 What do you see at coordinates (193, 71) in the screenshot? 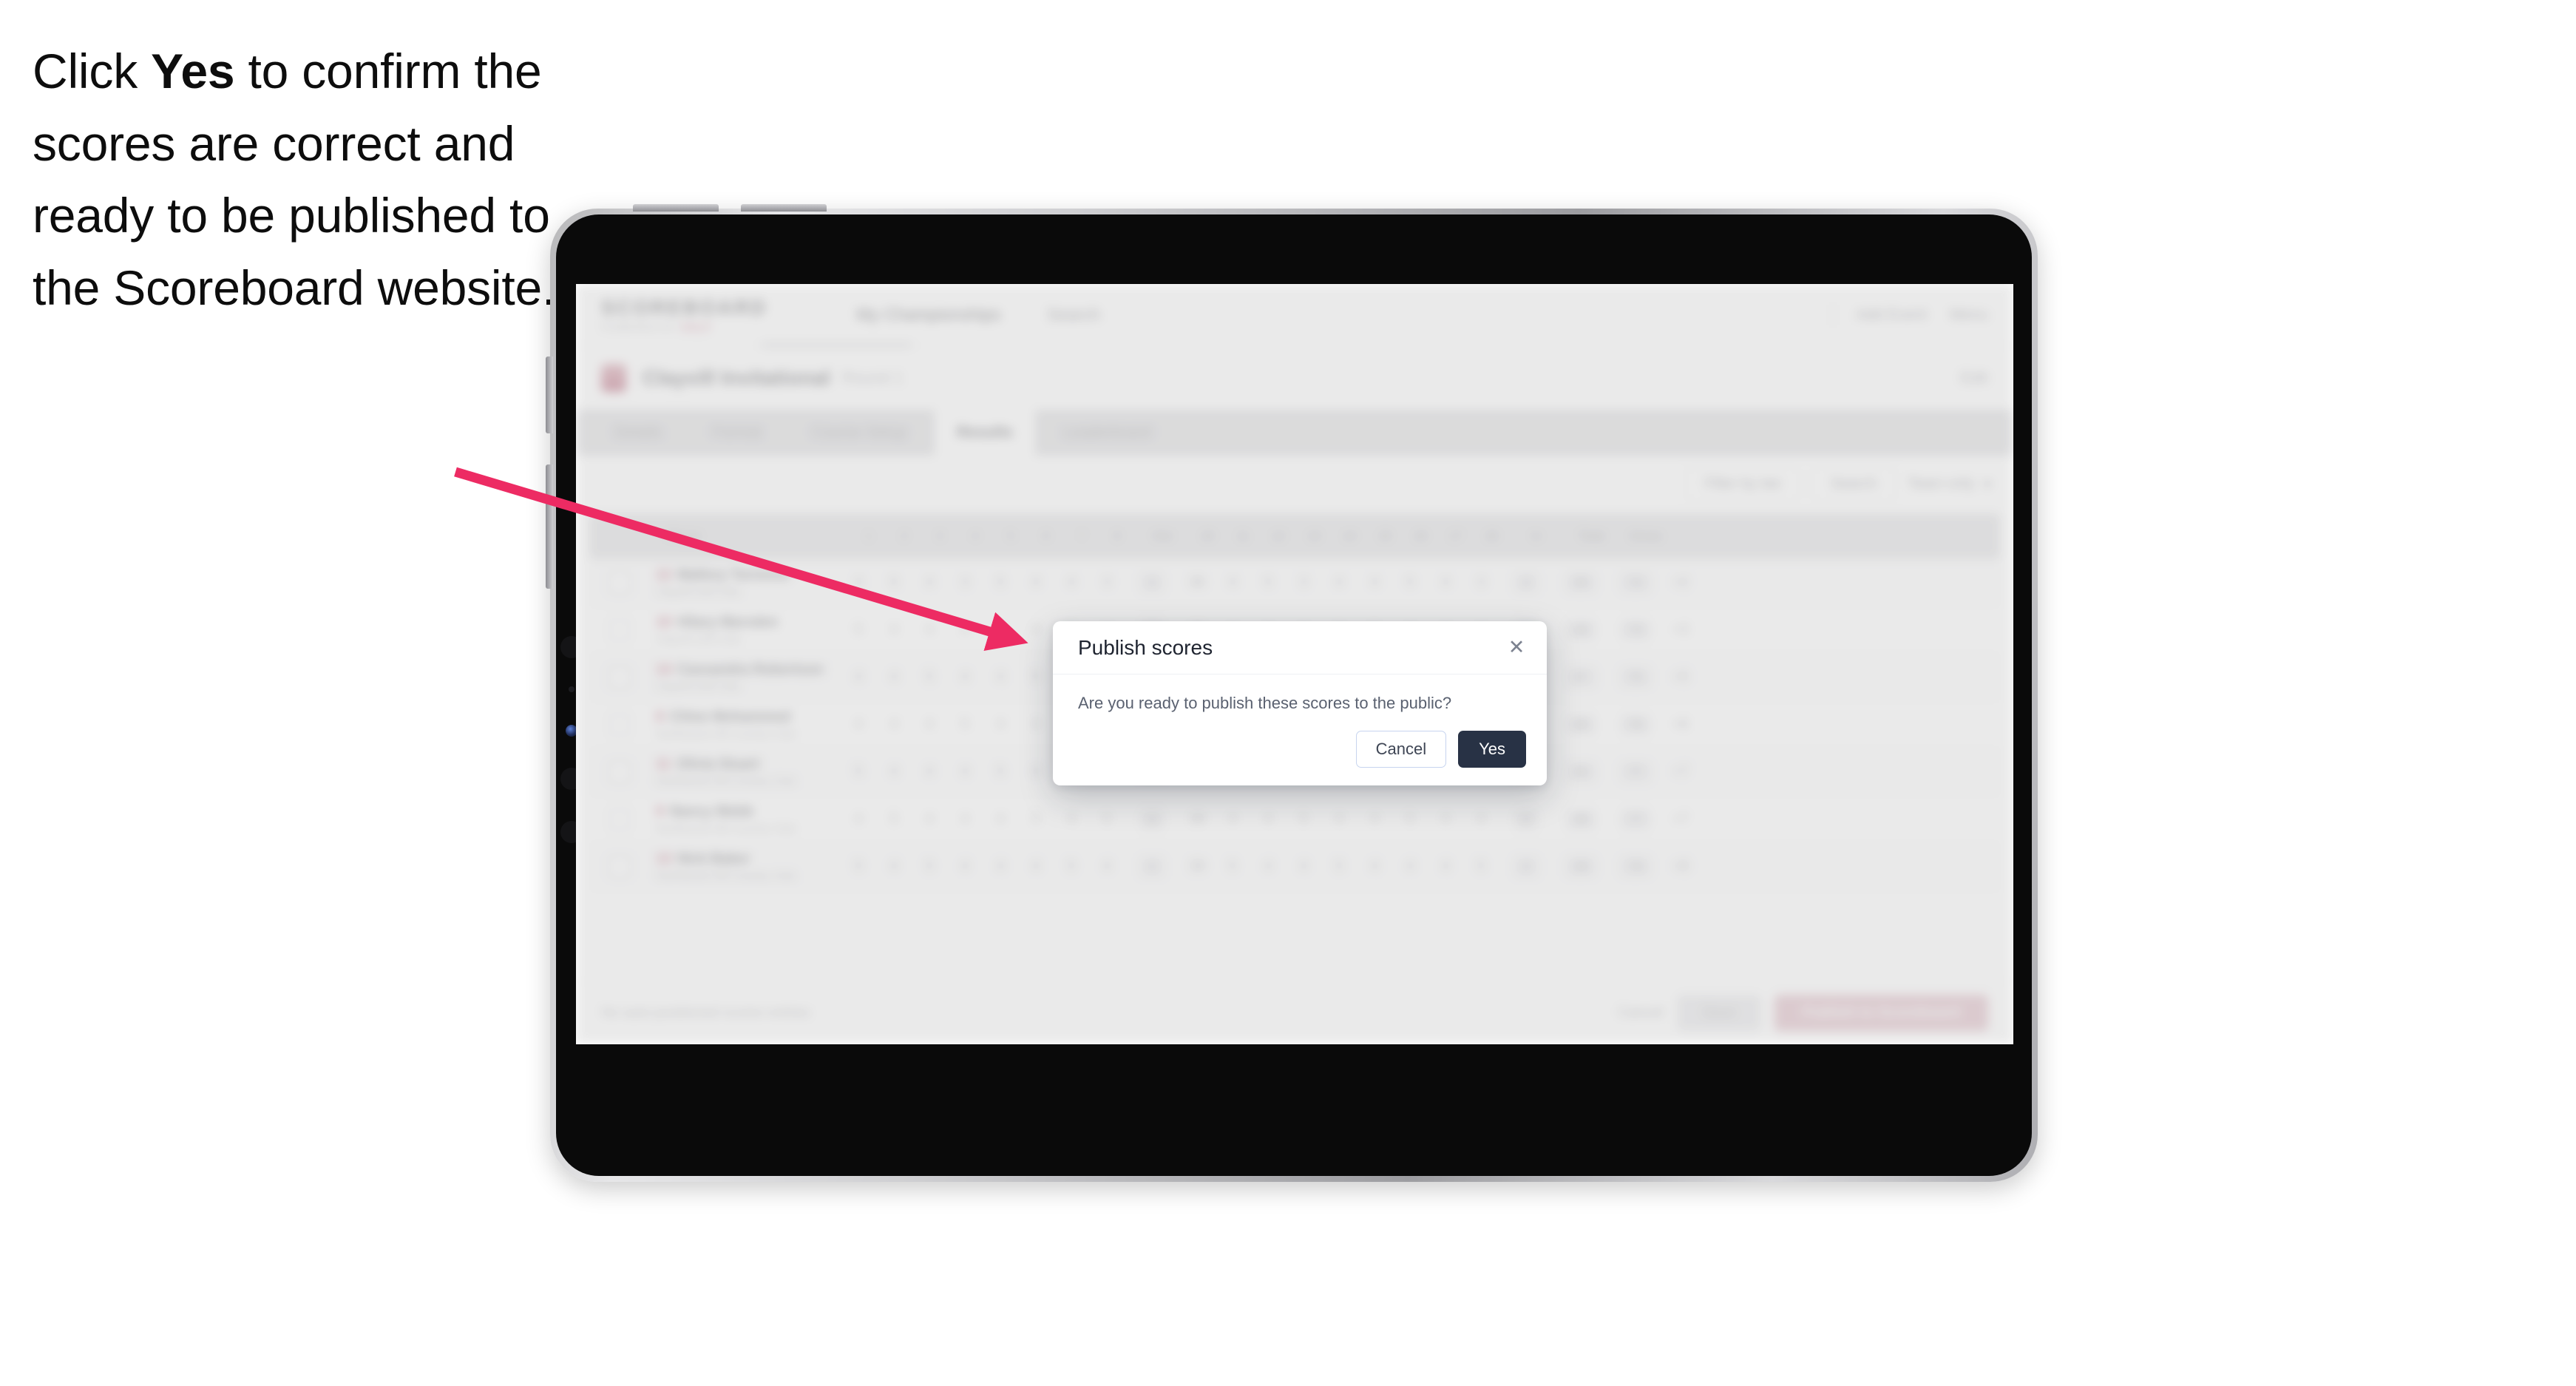
I see `caption-emphasis: Yes` at bounding box center [193, 71].